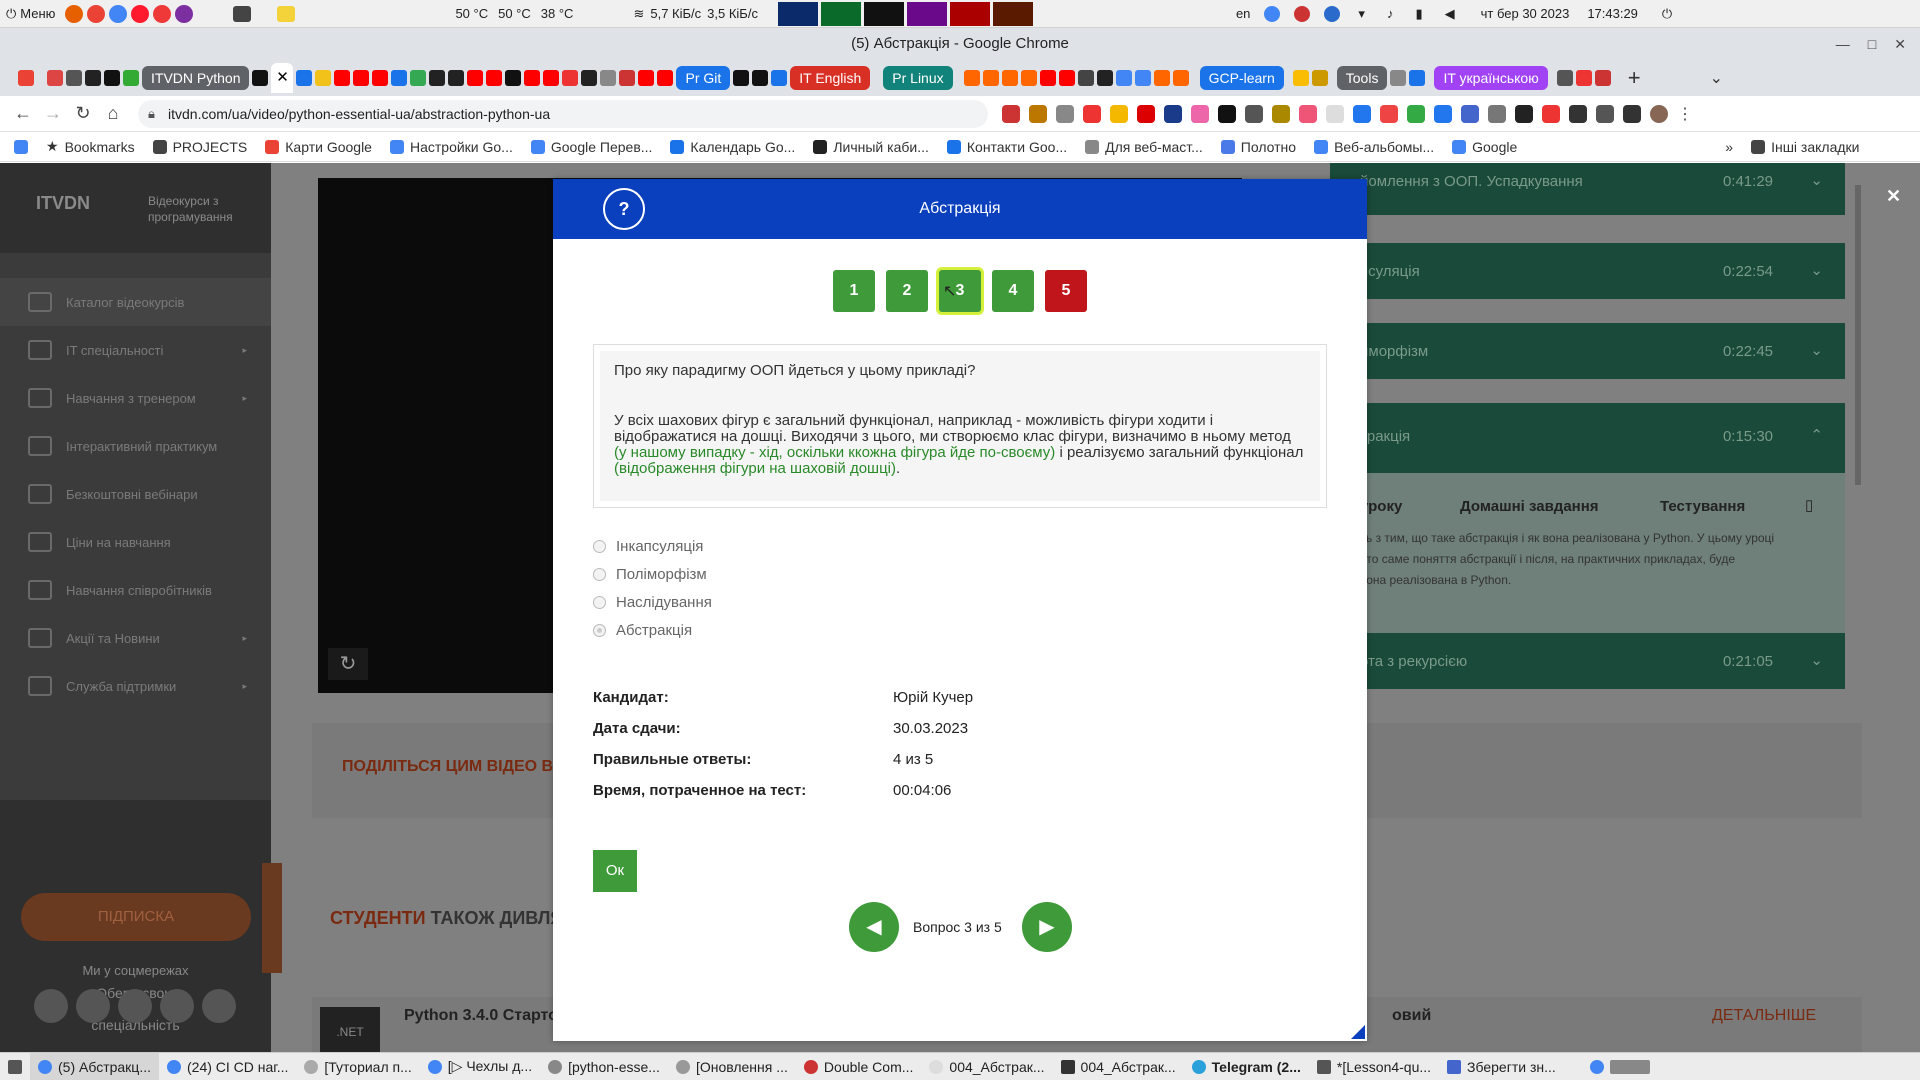 This screenshot has height=1080, width=1920. Describe the element at coordinates (135, 494) in the screenshot. I see `sidebar-item-webinars: Безкоштовні вебінари` at that location.